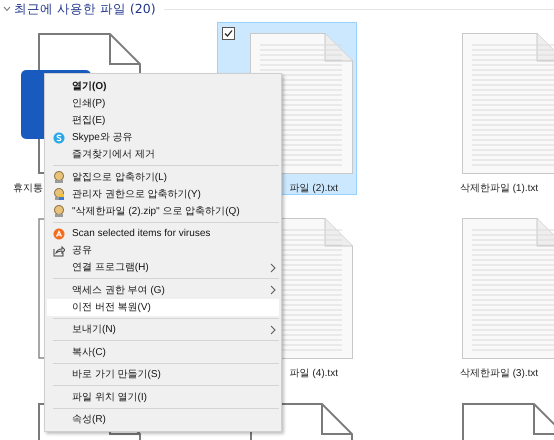 The height and width of the screenshot is (440, 554). What do you see at coordinates (59, 194) in the screenshot?
I see `shield-archive-icon` at bounding box center [59, 194].